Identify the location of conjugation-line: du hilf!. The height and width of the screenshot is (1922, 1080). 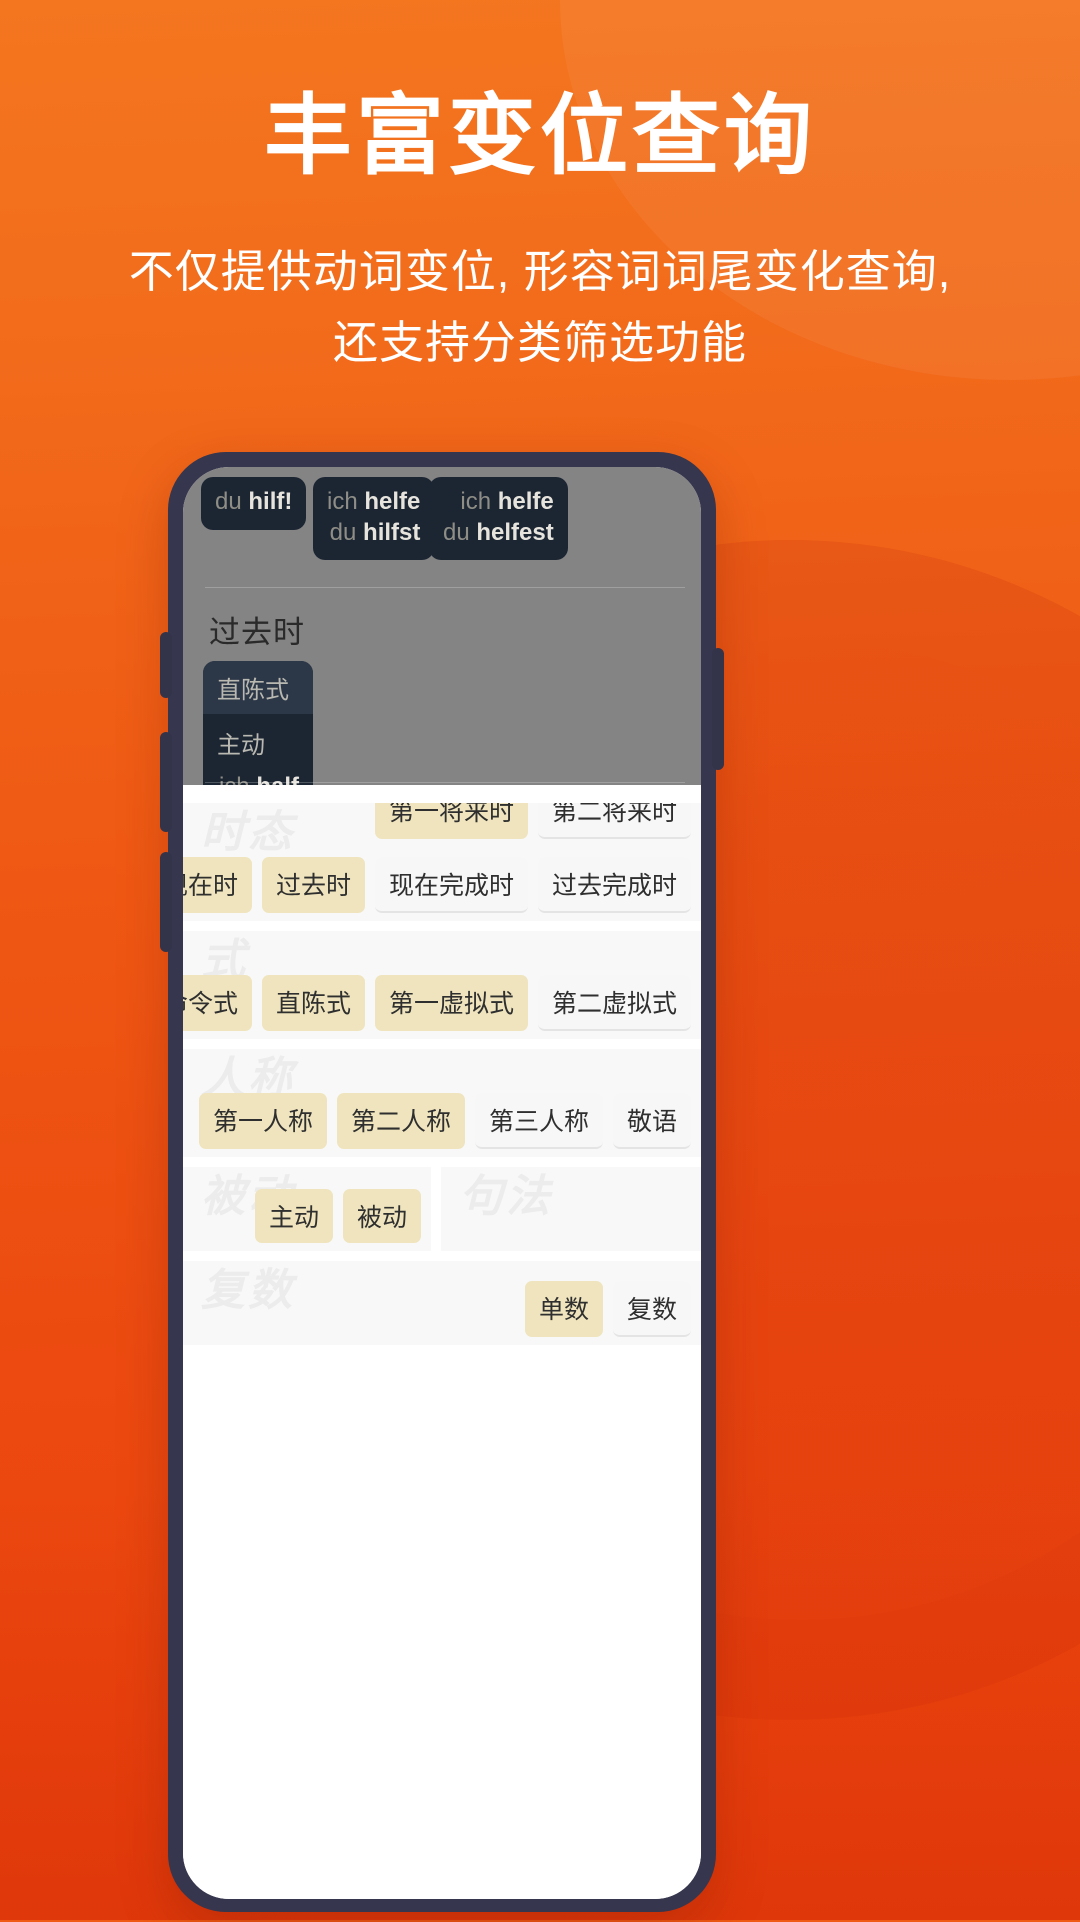
(253, 502).